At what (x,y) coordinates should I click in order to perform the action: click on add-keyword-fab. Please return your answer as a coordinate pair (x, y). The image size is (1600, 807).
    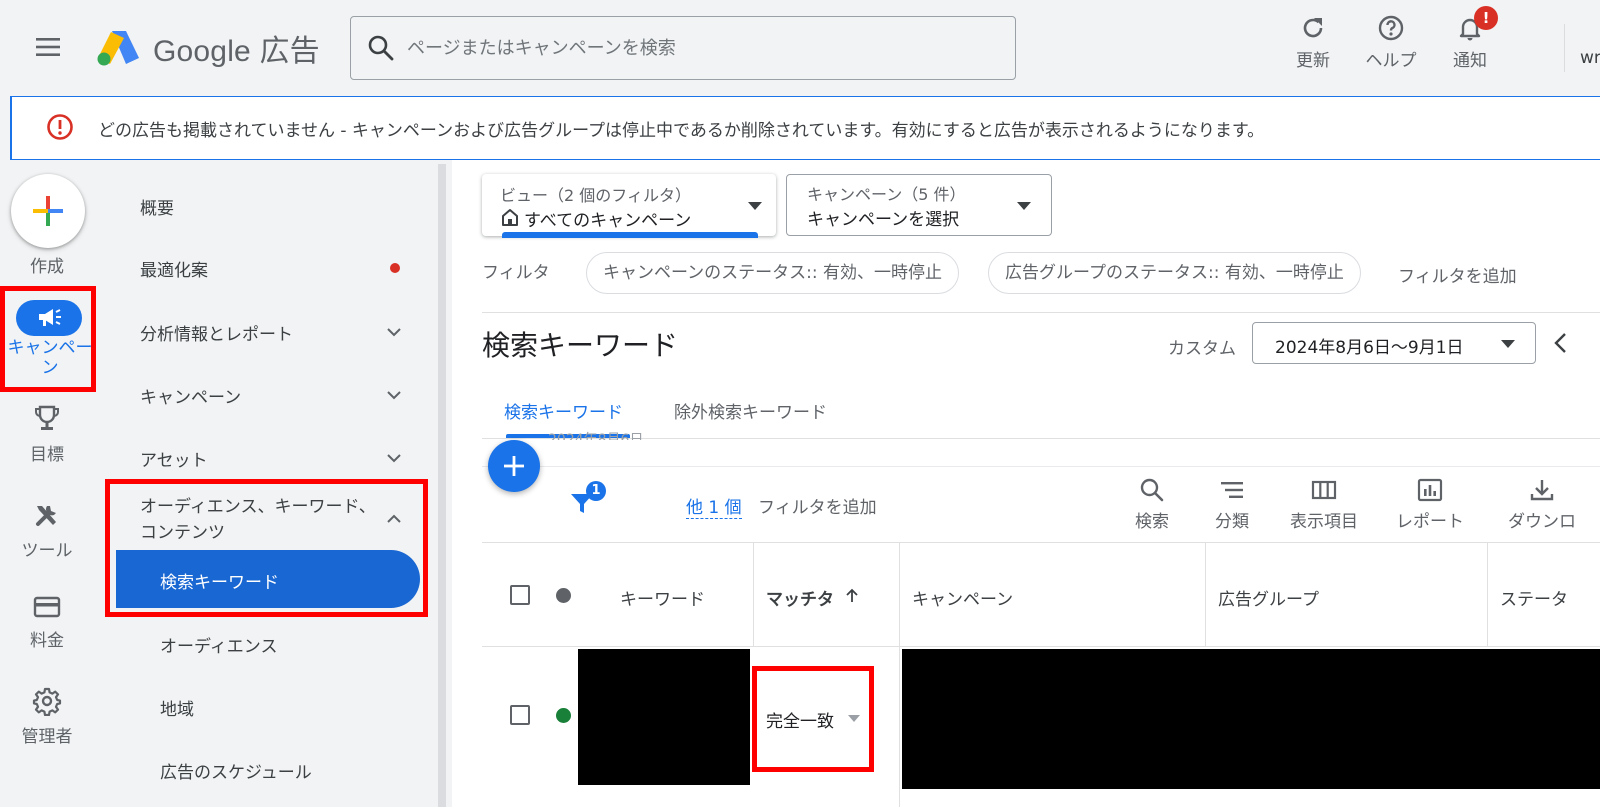
    Looking at the image, I should click on (514, 466).